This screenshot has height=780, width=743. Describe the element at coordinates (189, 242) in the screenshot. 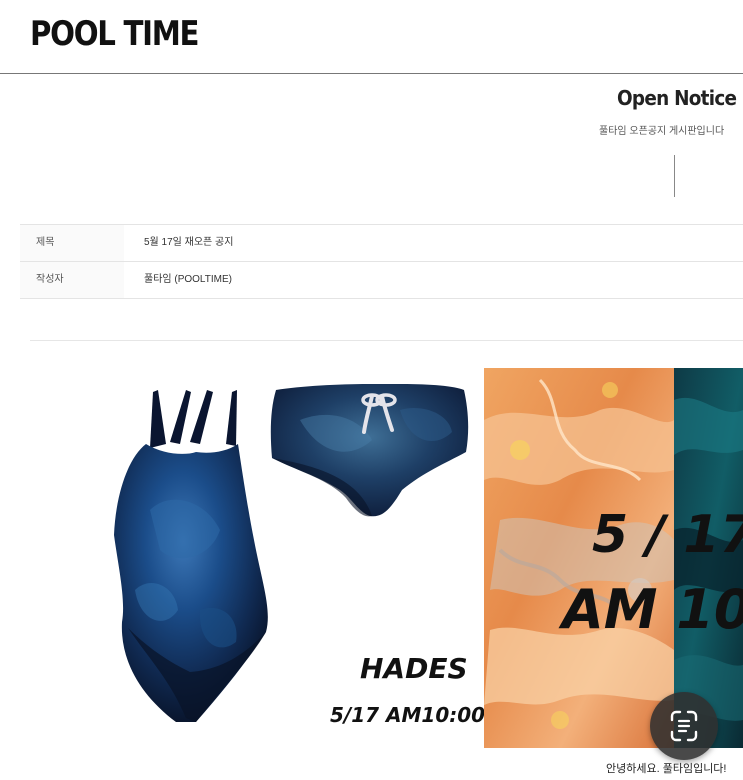

I see `subject-value: 5월 17일 재오픈 공지` at that location.